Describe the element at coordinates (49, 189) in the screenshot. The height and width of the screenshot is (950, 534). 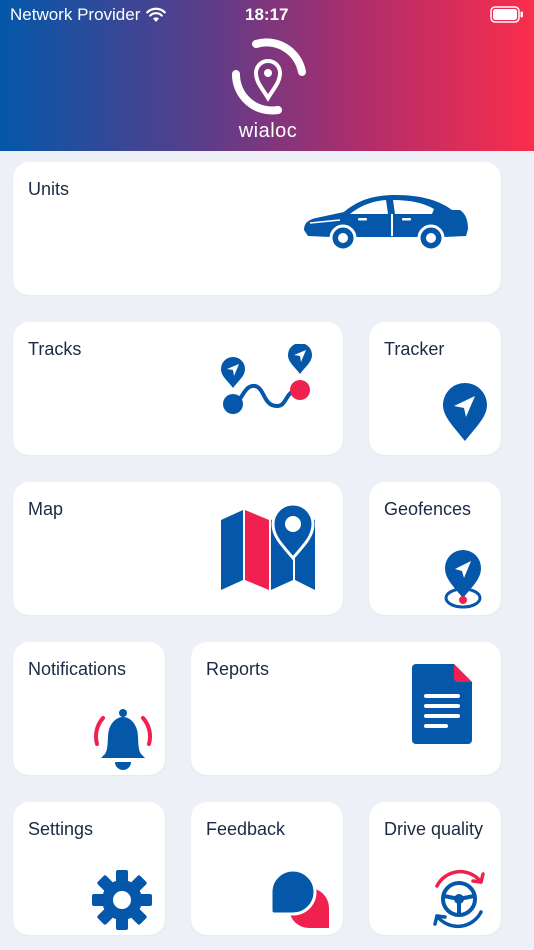
I see `tile-units-label: Units` at that location.